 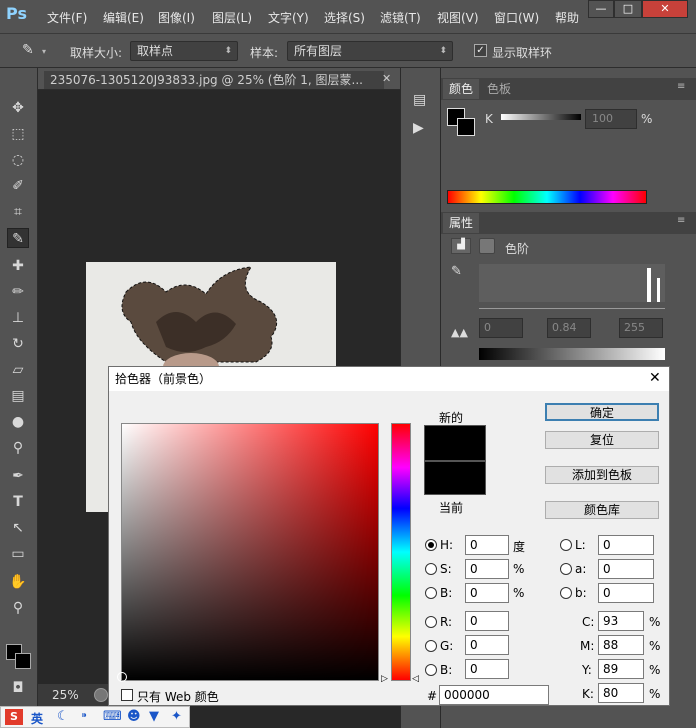 I want to click on color-background-swatch, so click(x=466, y=127).